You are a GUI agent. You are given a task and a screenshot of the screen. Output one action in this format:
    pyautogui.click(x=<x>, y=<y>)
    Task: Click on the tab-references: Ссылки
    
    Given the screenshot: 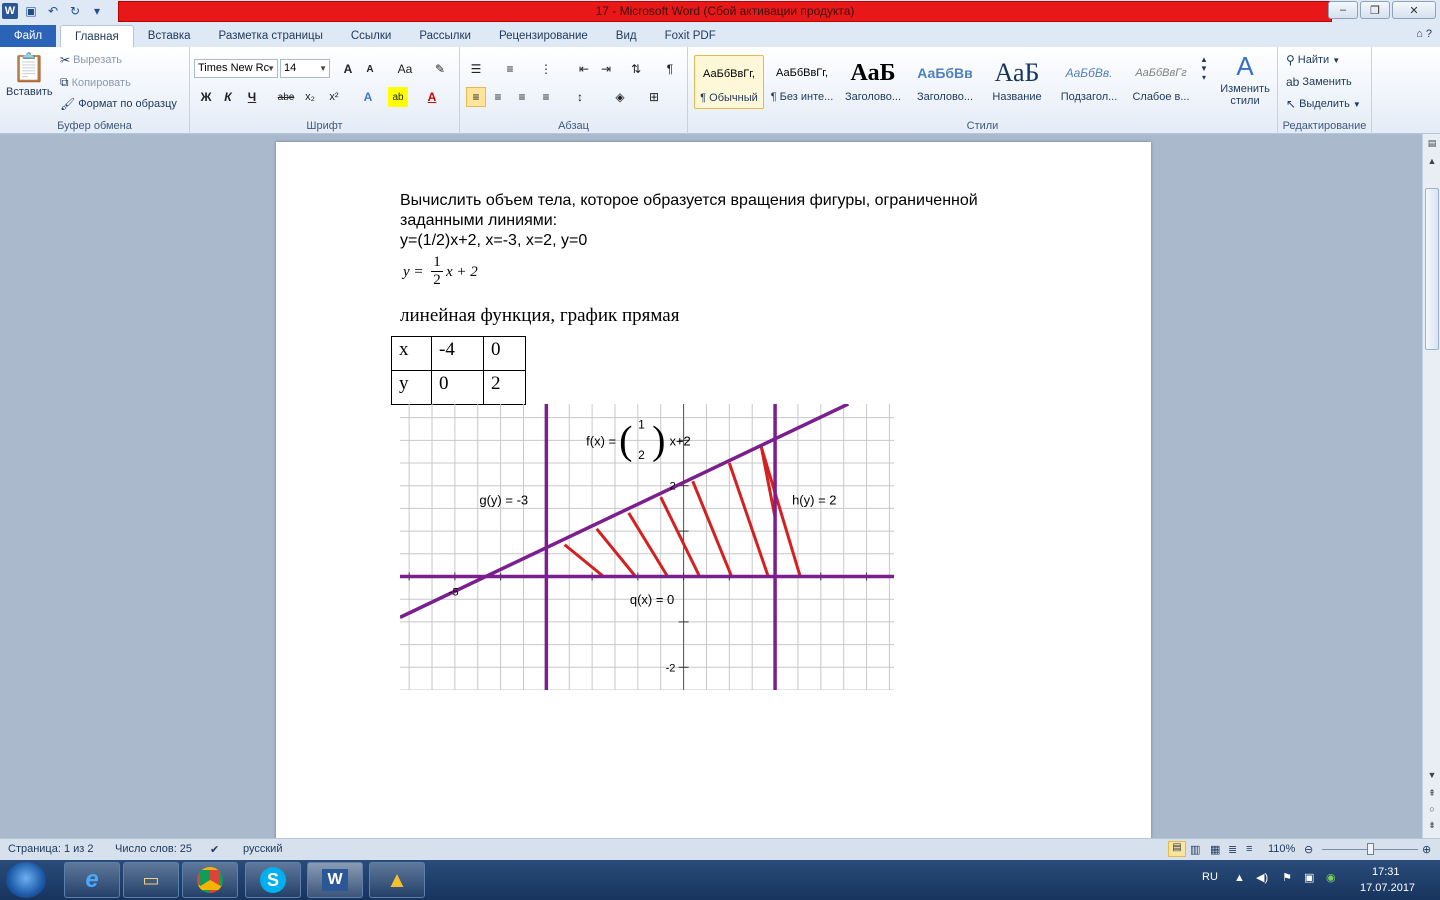 What is the action you would take?
    pyautogui.click(x=371, y=36)
    